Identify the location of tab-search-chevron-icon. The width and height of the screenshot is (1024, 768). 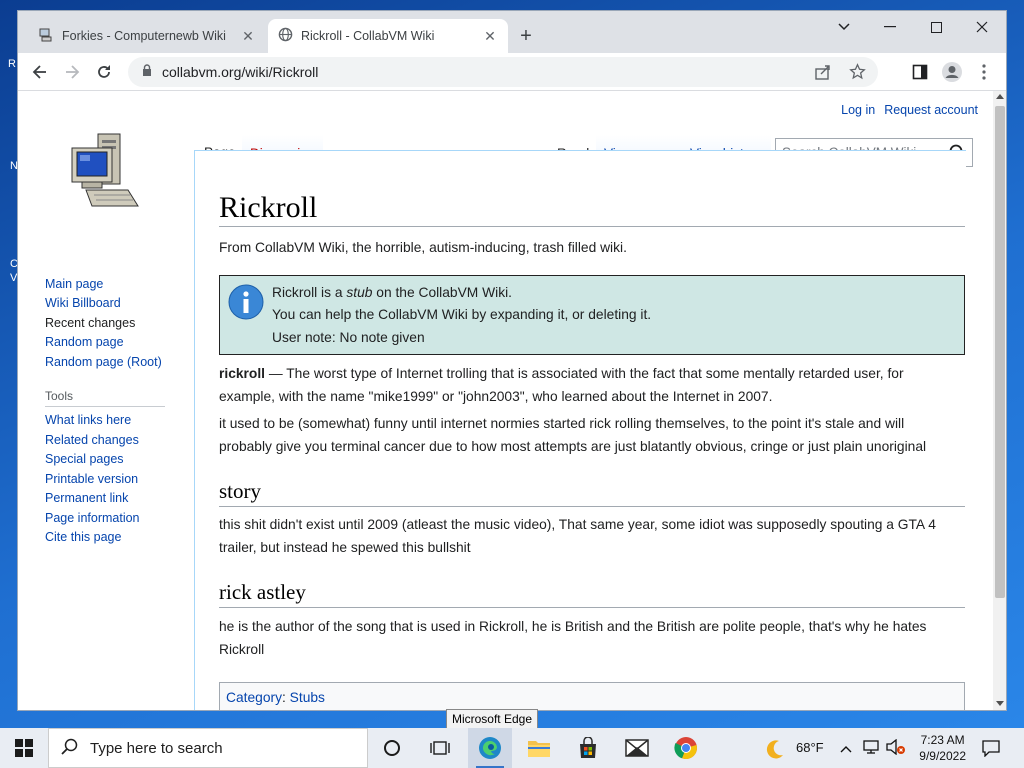
(844, 27).